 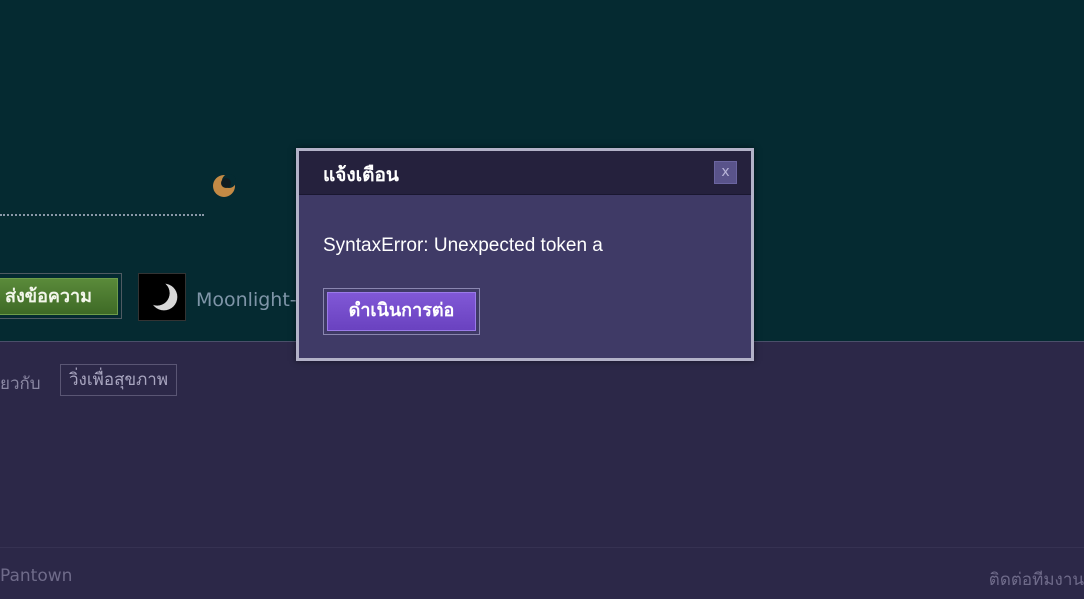 I want to click on footer-contact-link: ติดต่อทีมงาน, so click(x=1036, y=579).